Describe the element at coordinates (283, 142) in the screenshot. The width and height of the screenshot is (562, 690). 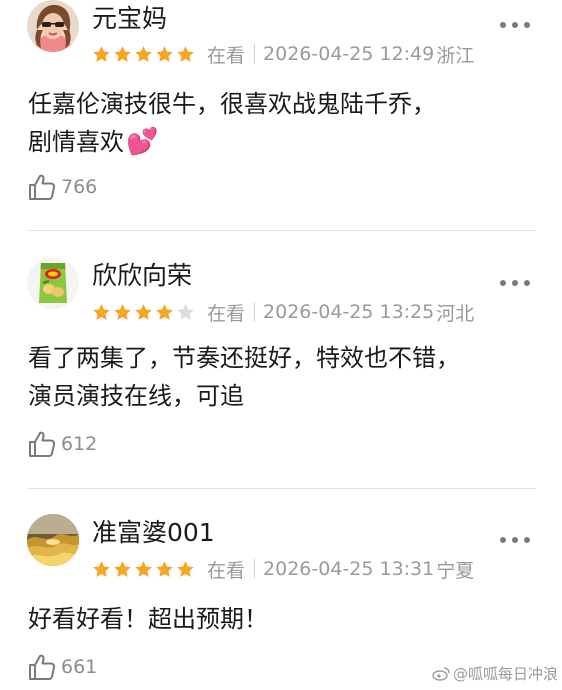
I see `comment-text-line: 剧情喜欢💕` at that location.